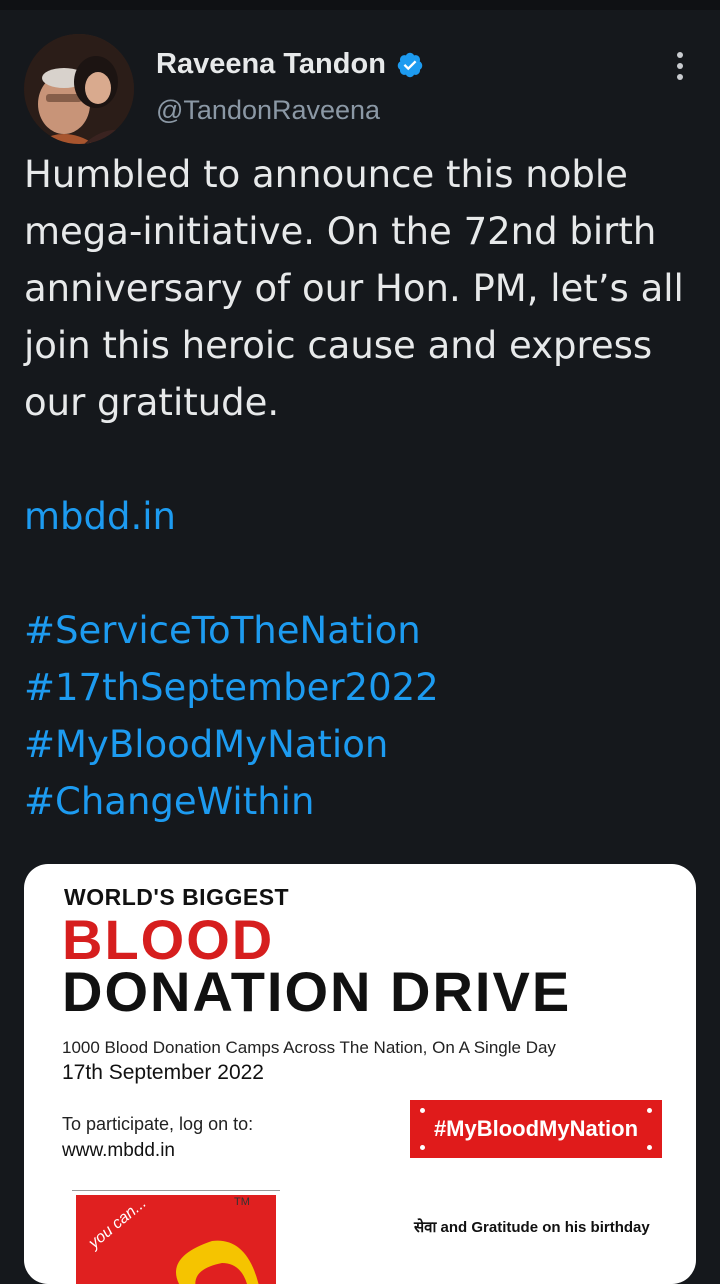 Image resolution: width=720 pixels, height=1284 pixels. What do you see at coordinates (163, 1072) in the screenshot?
I see `card-date: 17th September 2022` at bounding box center [163, 1072].